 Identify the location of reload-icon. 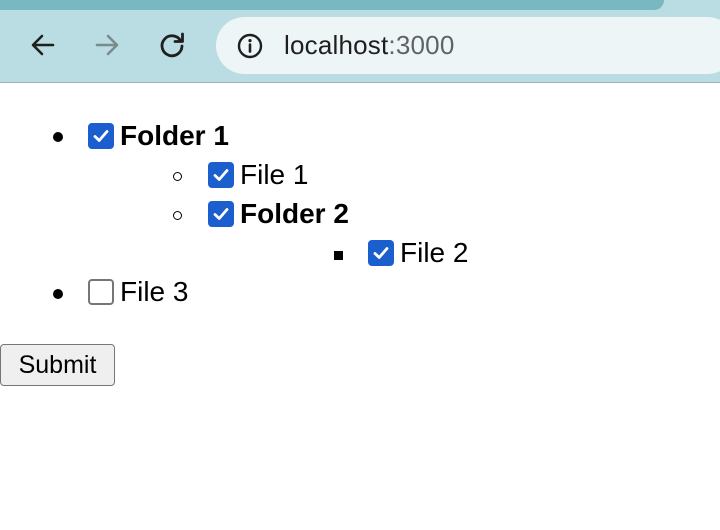
(172, 45).